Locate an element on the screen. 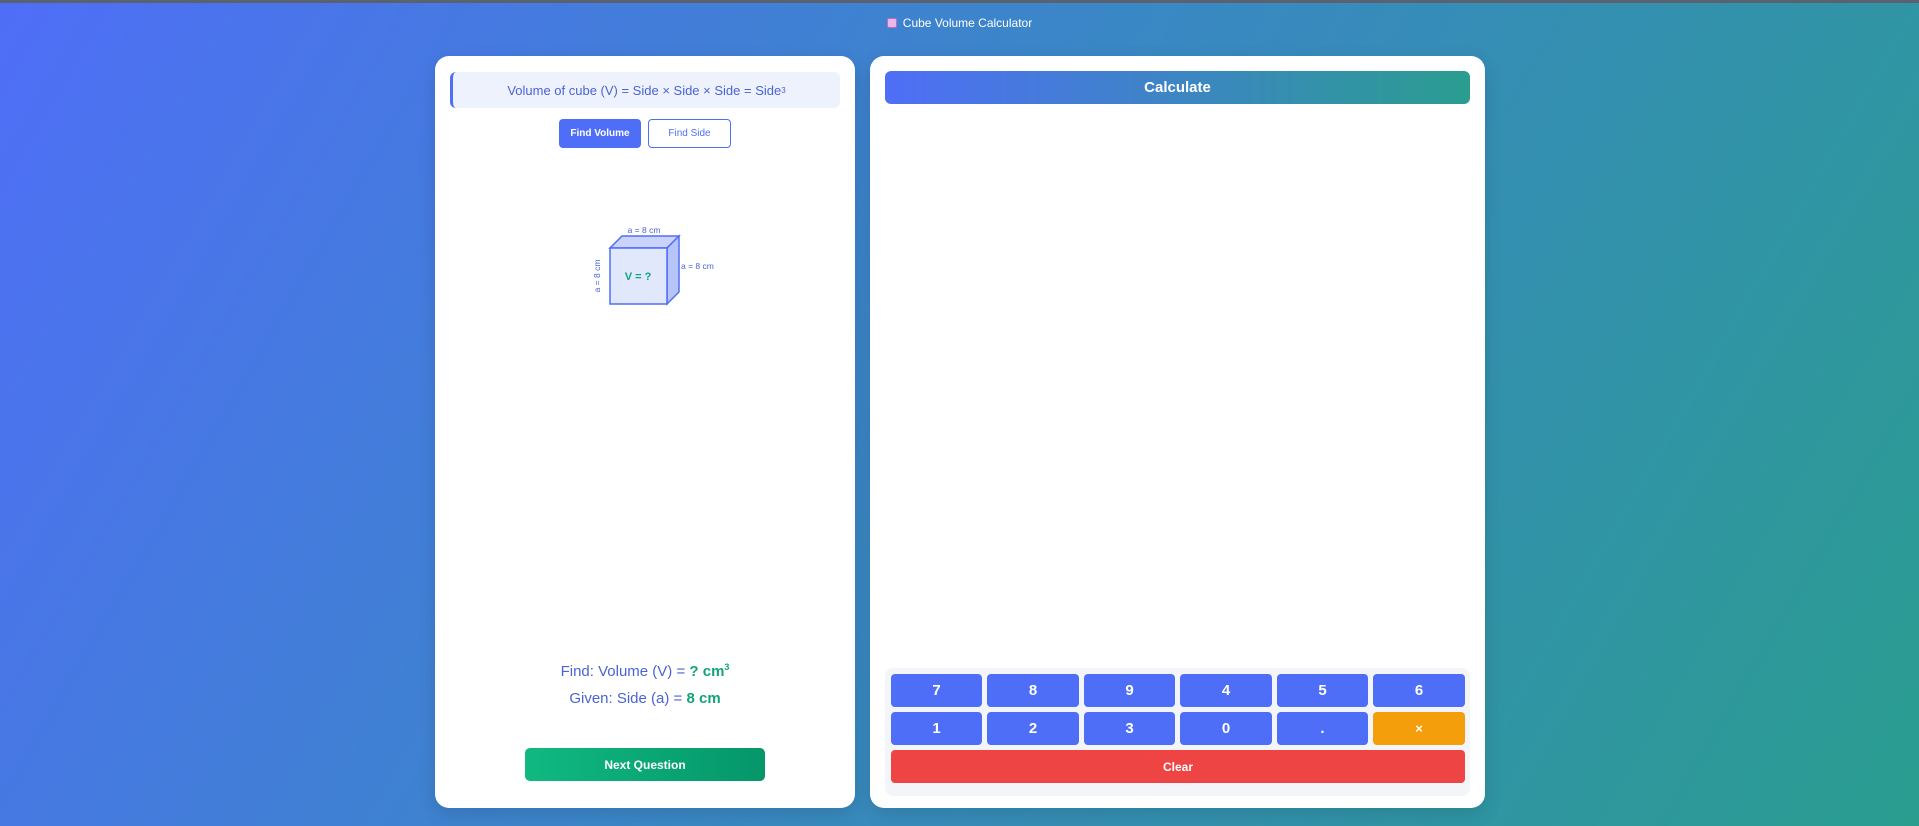 Image resolution: width=1919 pixels, height=826 pixels. key-9: 9 is located at coordinates (1129, 690).